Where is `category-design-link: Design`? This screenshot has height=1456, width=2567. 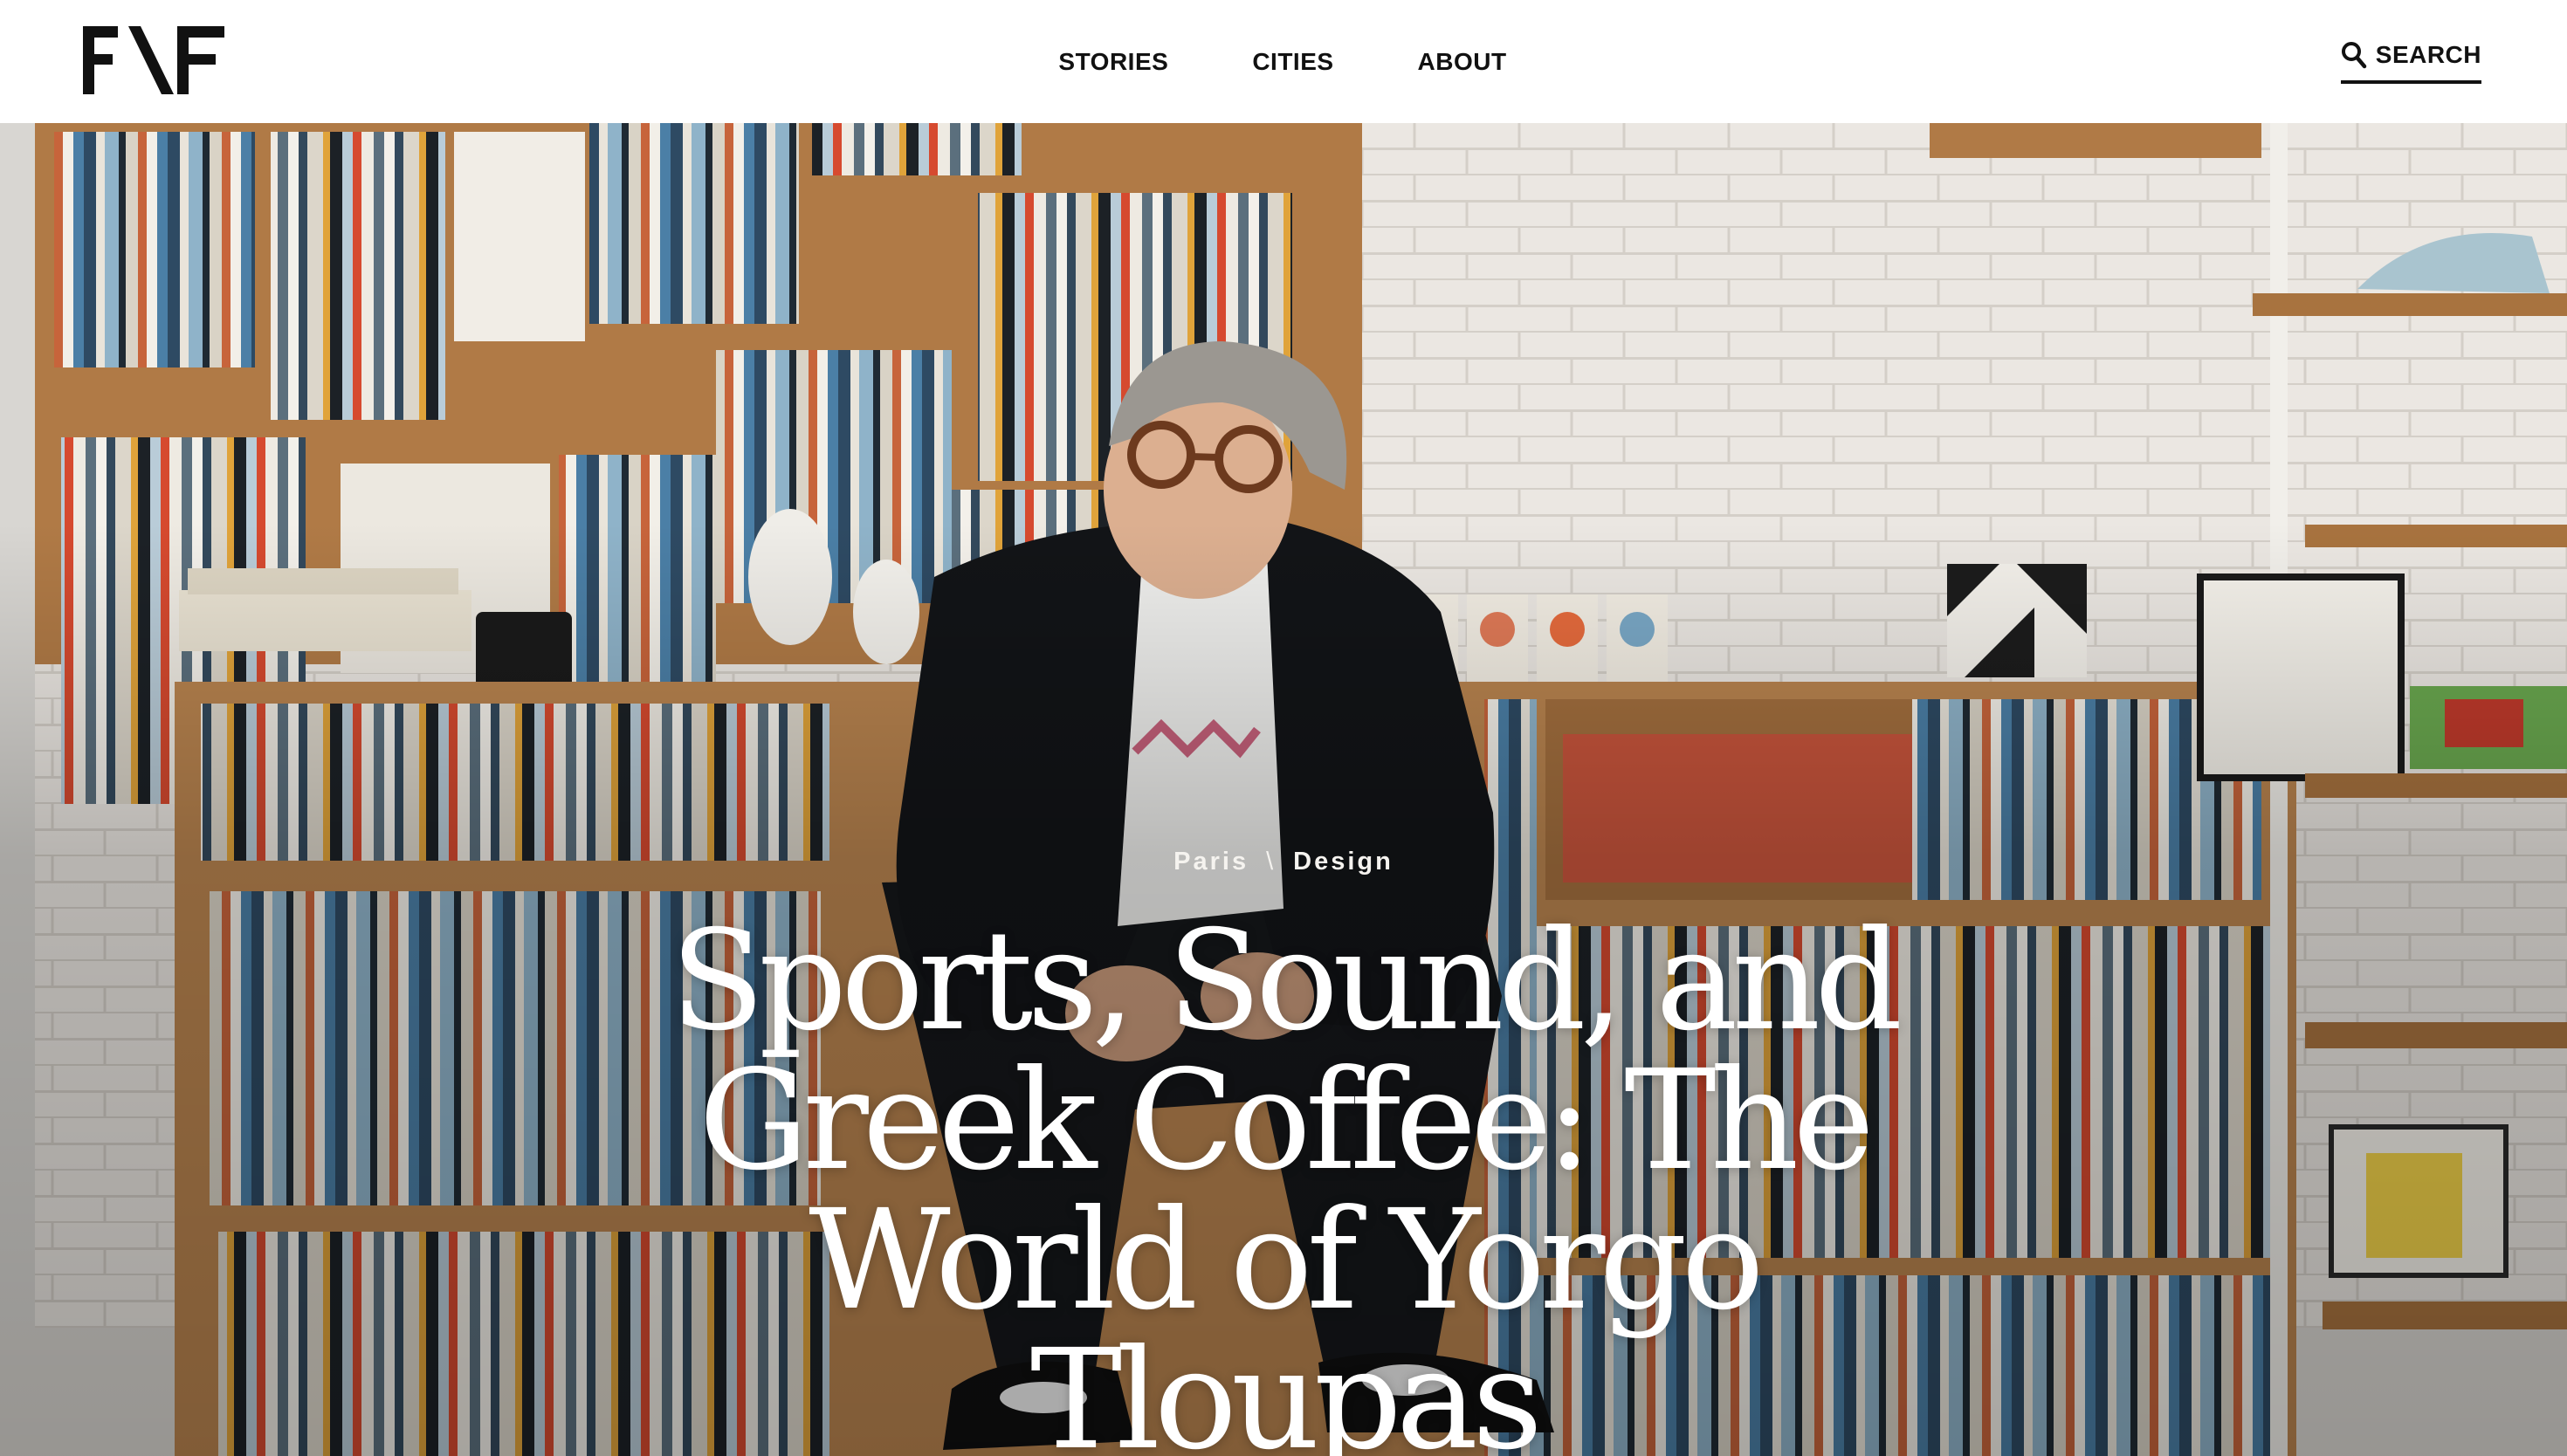 category-design-link: Design is located at coordinates (1343, 862).